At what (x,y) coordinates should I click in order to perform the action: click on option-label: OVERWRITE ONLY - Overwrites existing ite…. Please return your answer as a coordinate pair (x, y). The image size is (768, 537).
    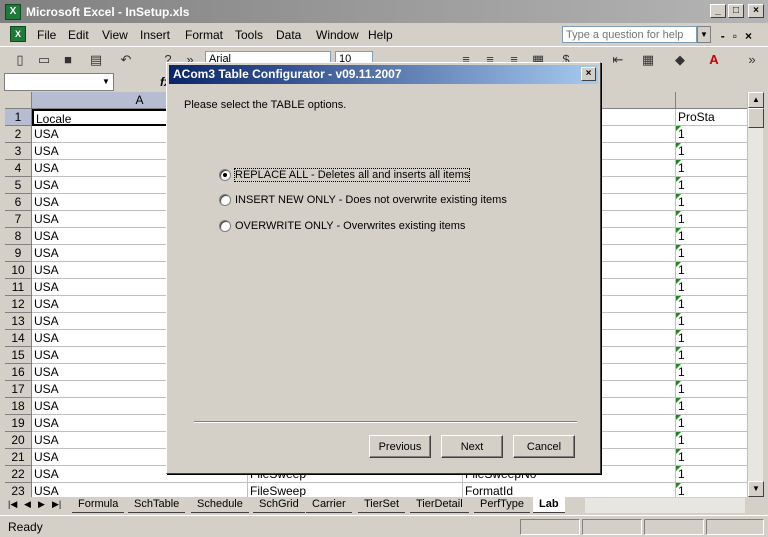
    Looking at the image, I should click on (350, 226).